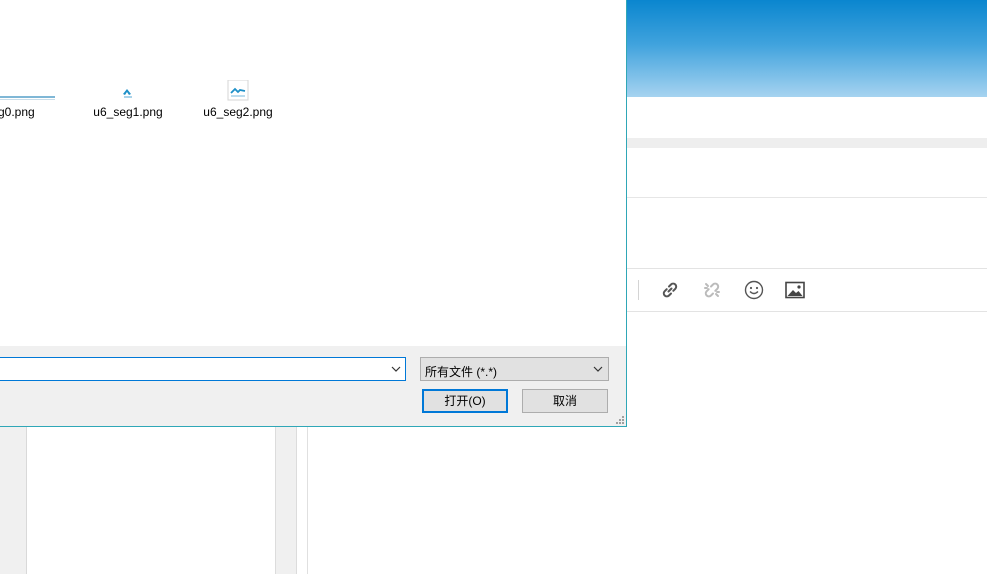  Describe the element at coordinates (238, 112) in the screenshot. I see `file-name: u6_seg2.png` at that location.